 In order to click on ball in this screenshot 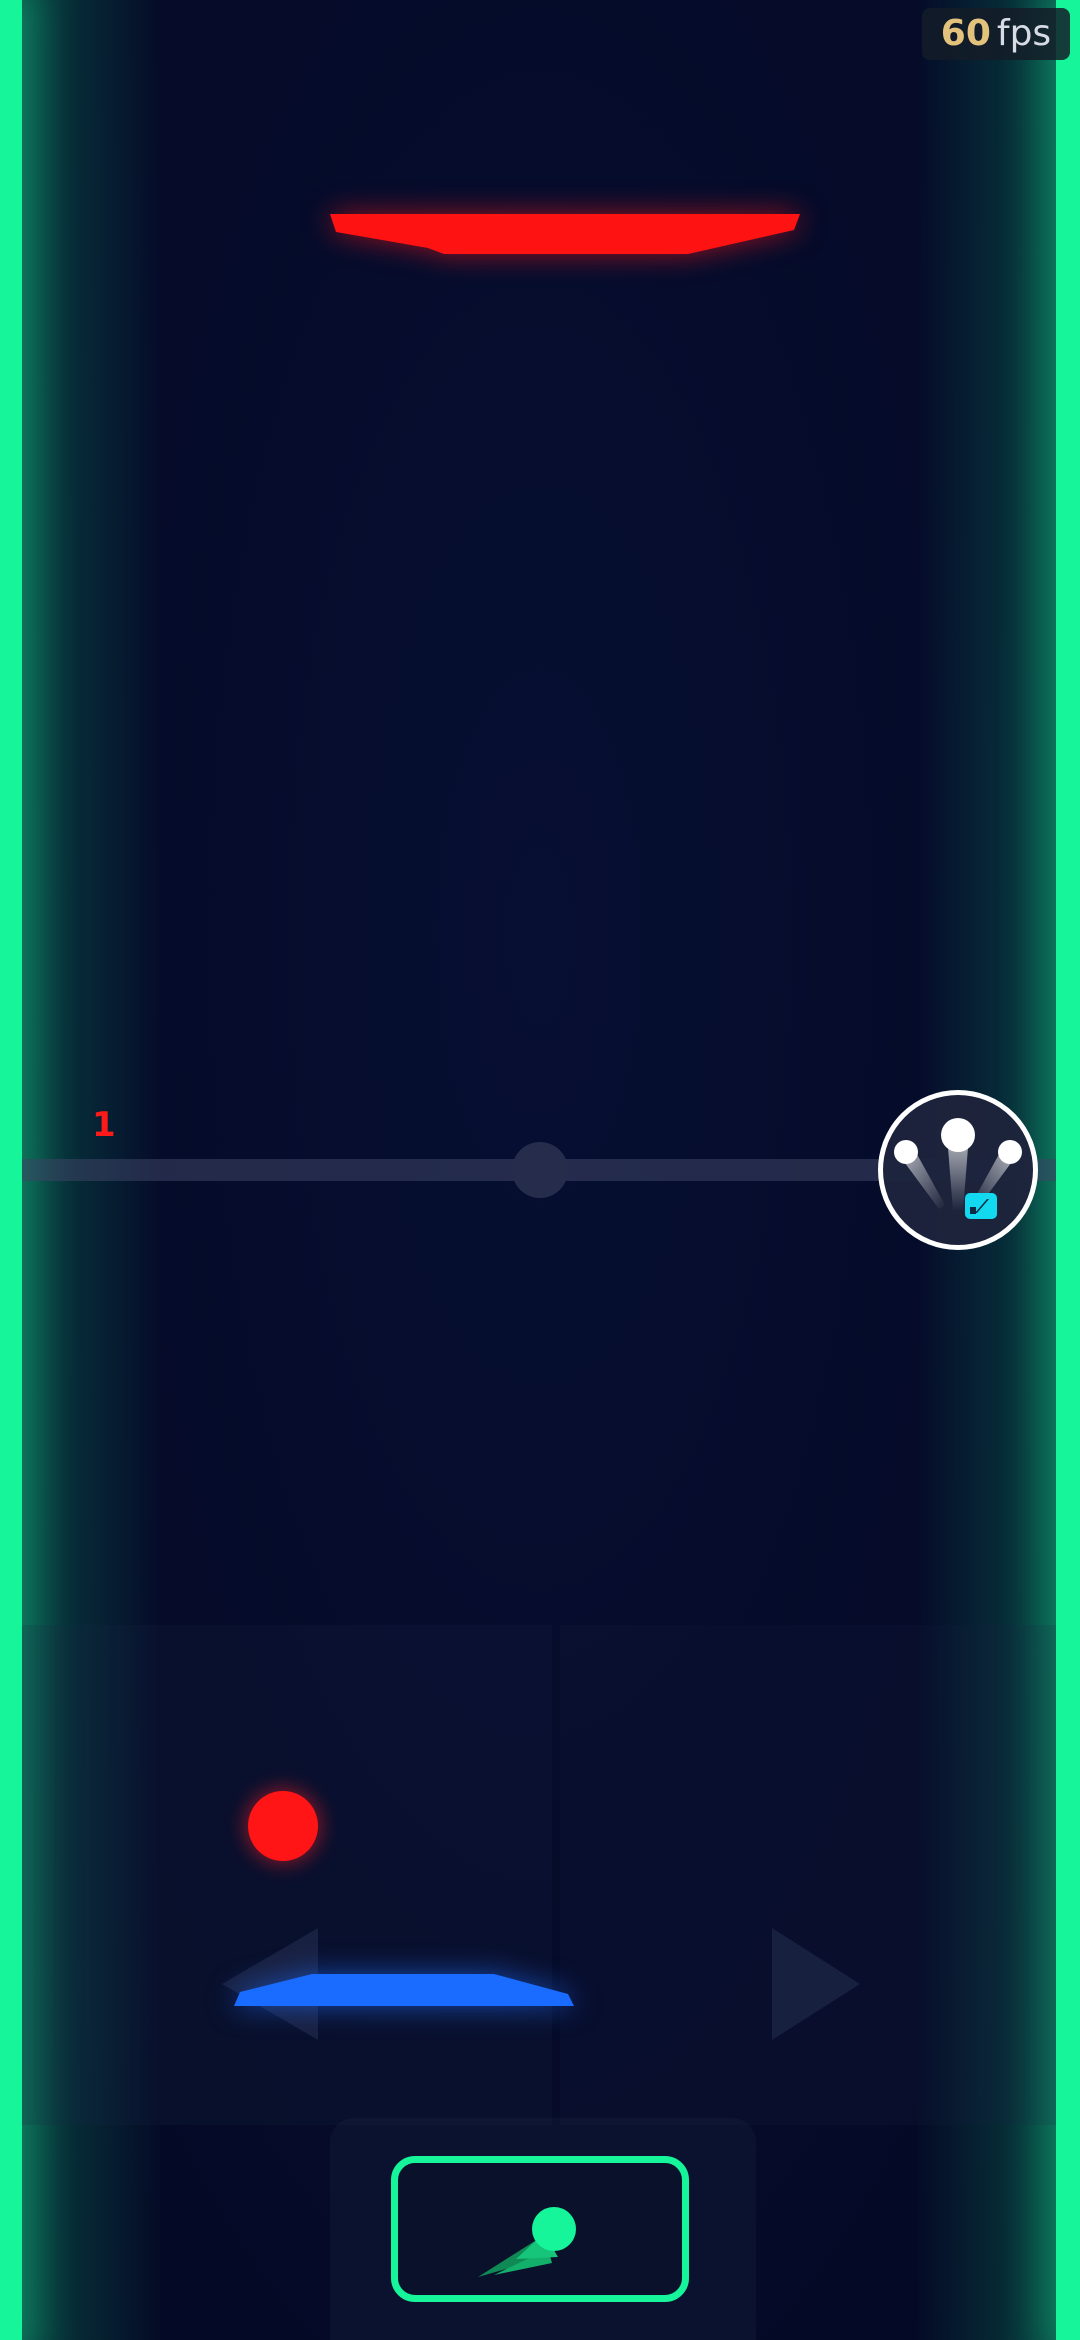, I will do `click(283, 1826)`.